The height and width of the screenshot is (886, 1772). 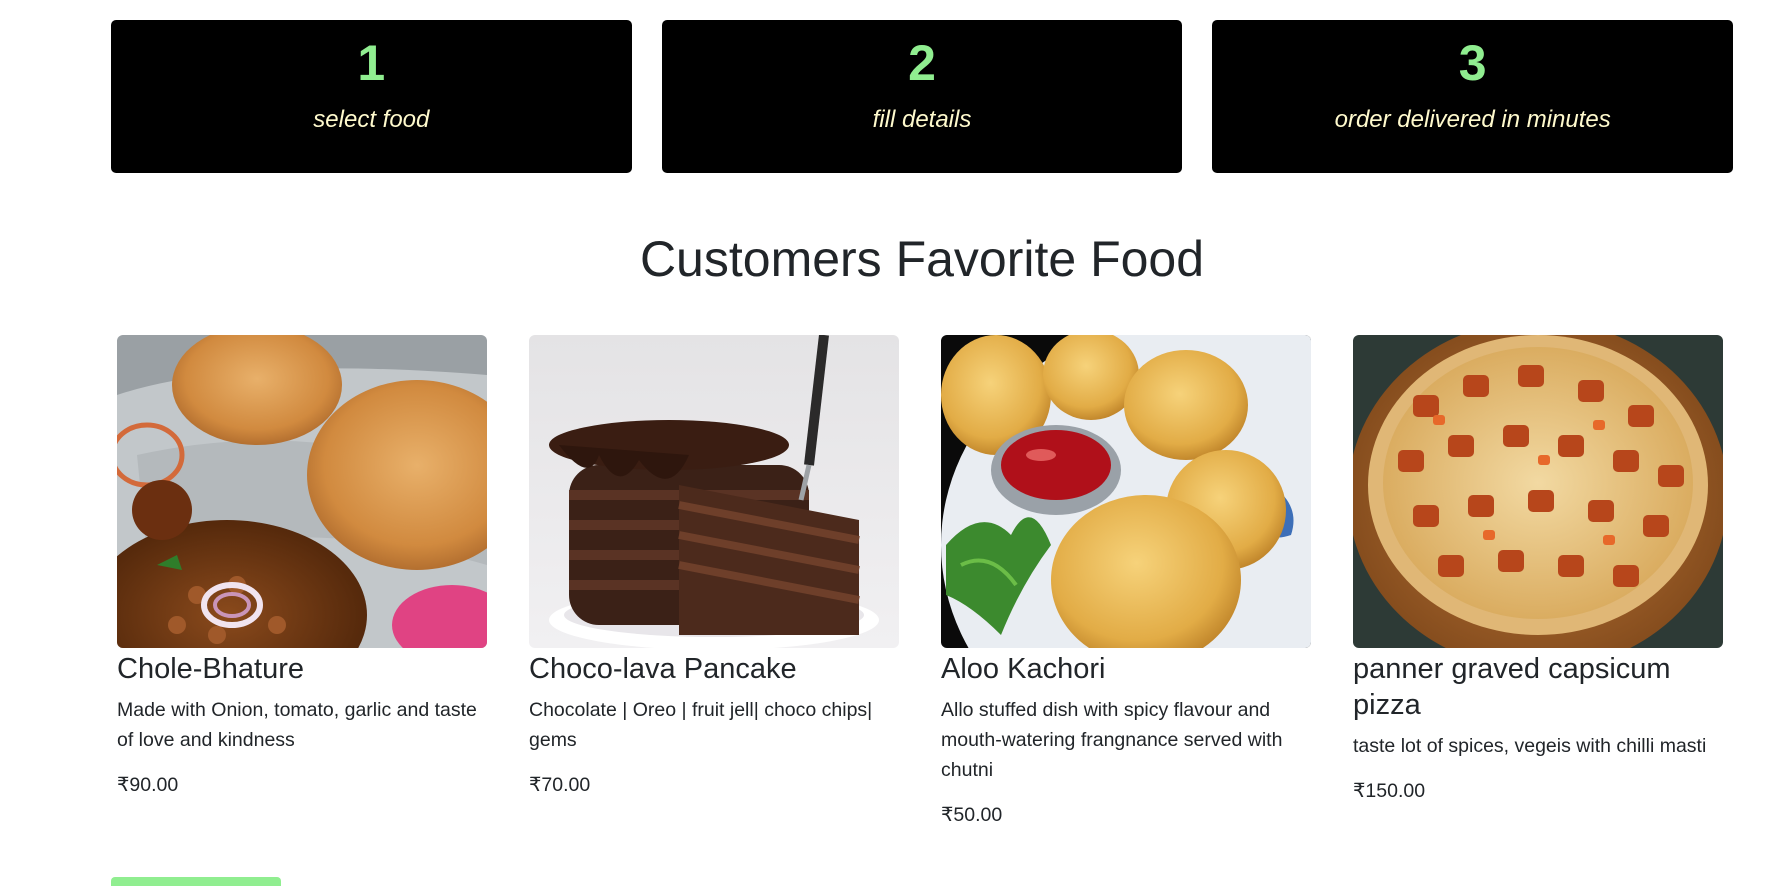 What do you see at coordinates (560, 785) in the screenshot?
I see `food-price: ₹70.00` at bounding box center [560, 785].